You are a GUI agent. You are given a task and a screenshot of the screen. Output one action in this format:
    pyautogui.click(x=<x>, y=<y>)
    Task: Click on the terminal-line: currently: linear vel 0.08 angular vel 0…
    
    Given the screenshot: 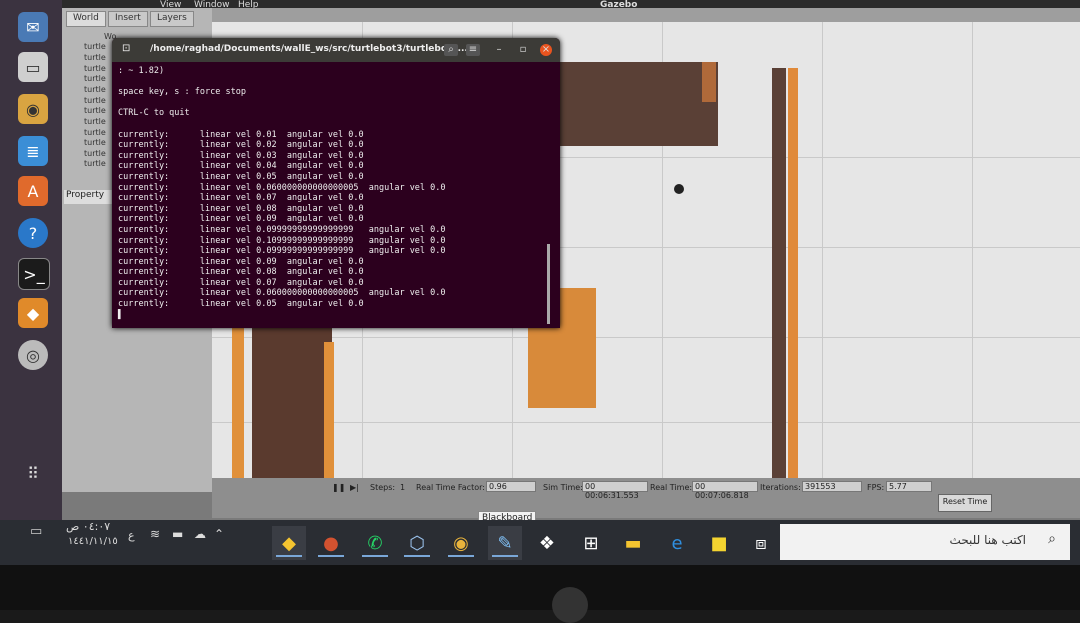 What is the action you would take?
    pyautogui.click(x=241, y=208)
    